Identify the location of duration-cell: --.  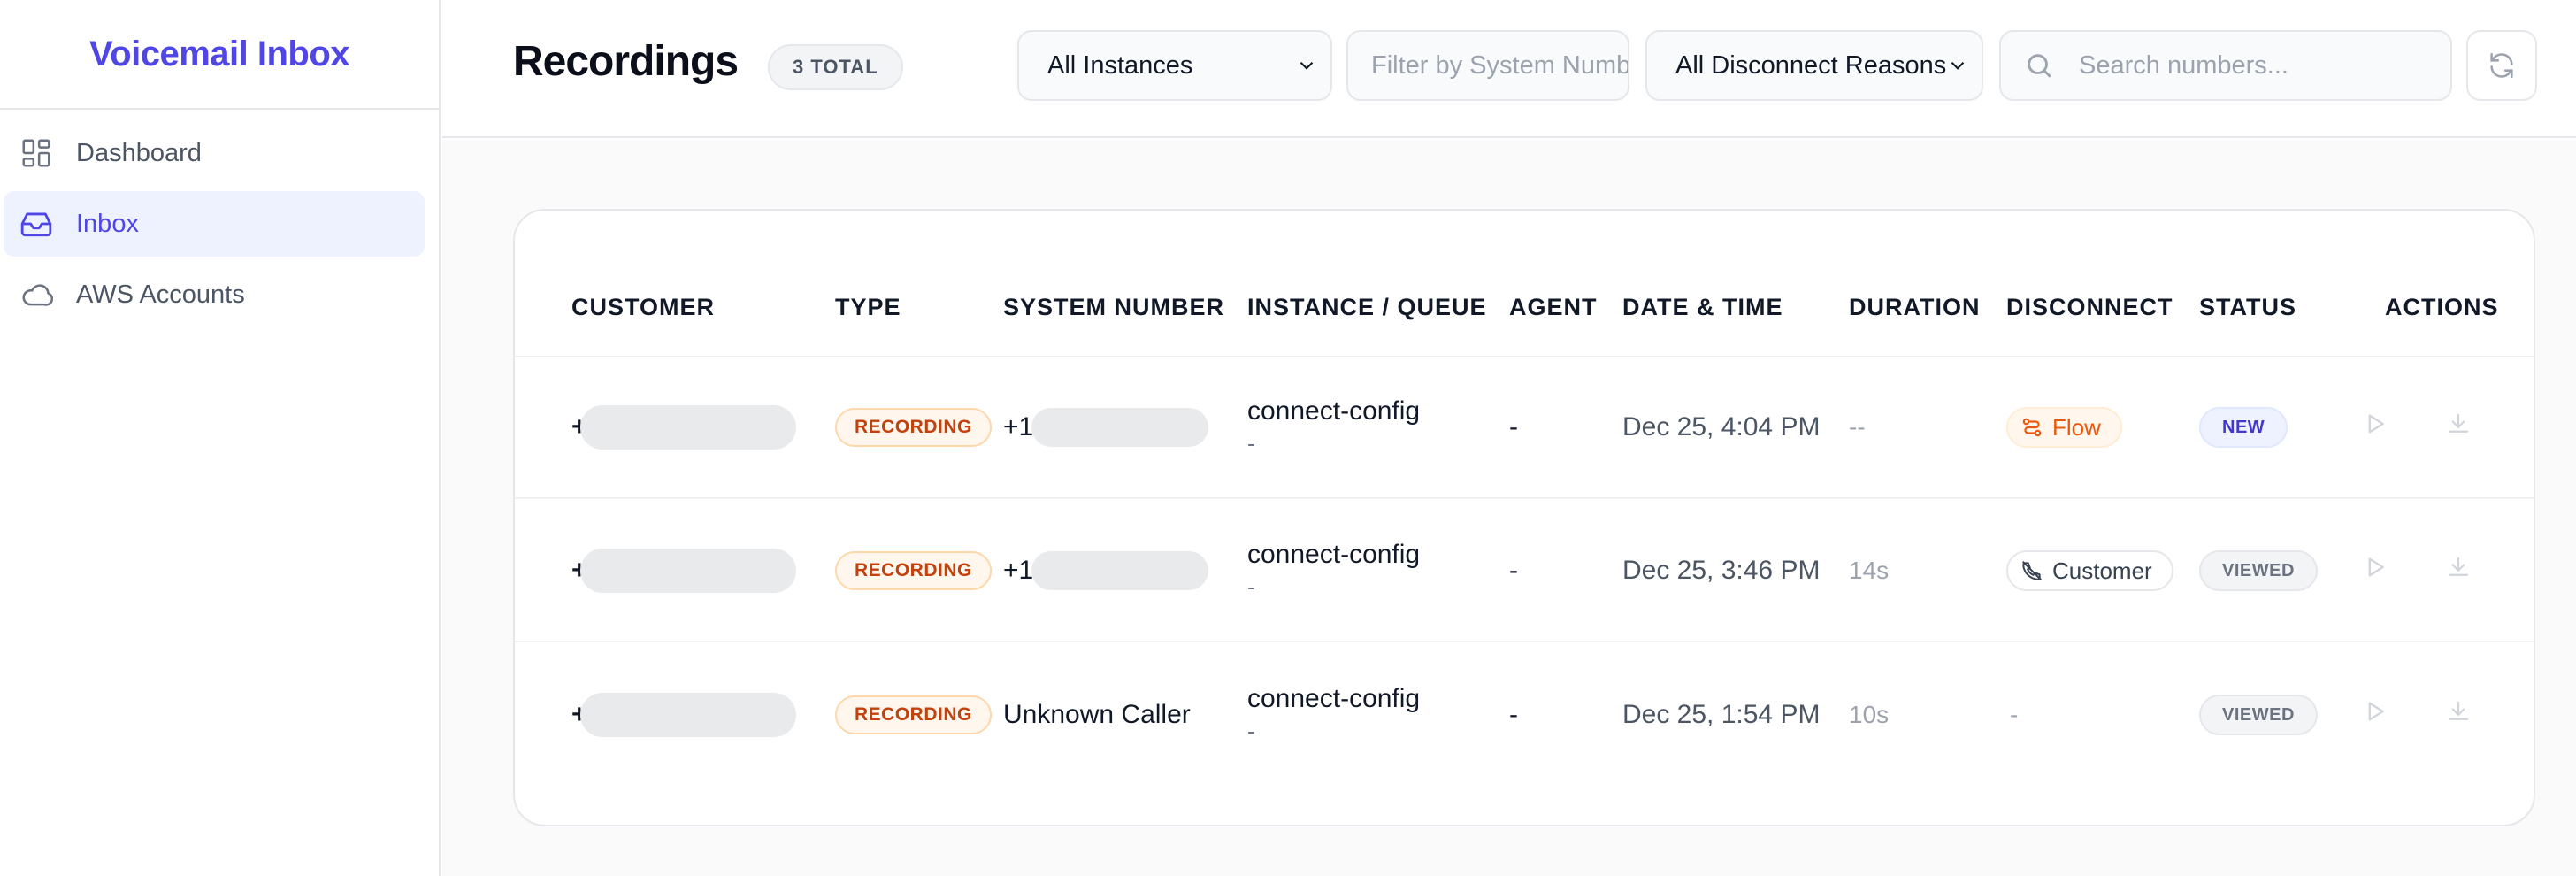
(1857, 427).